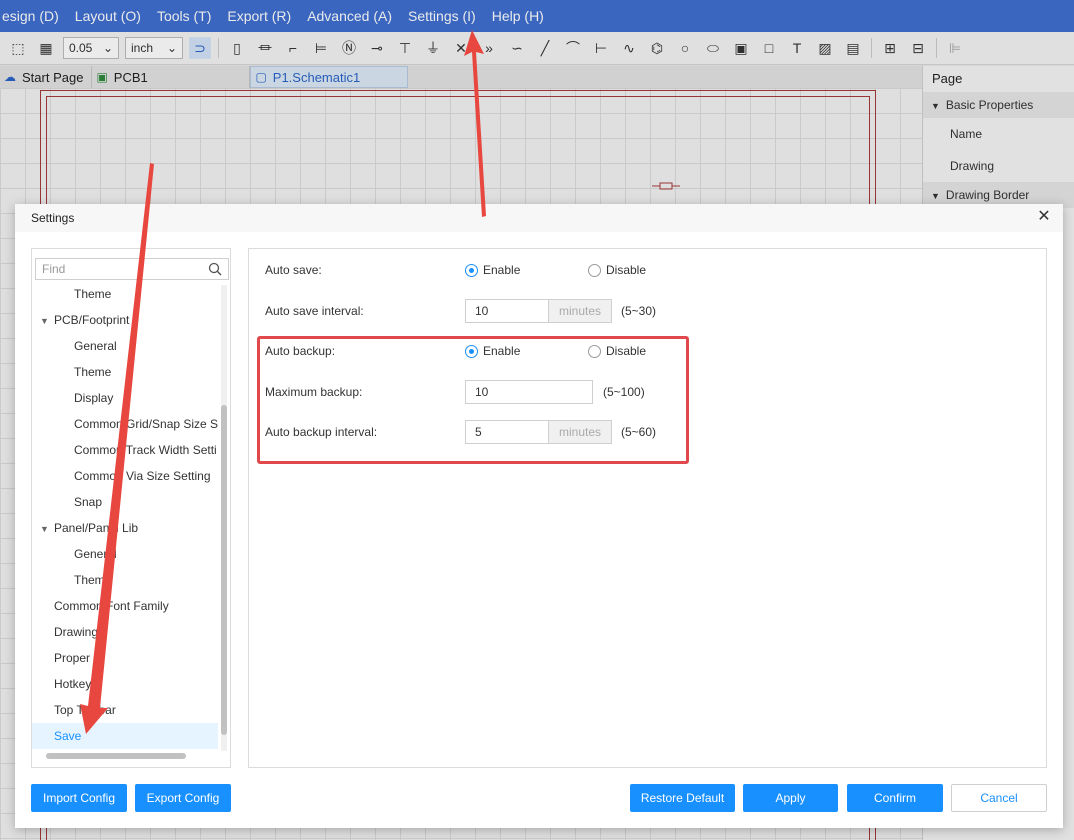 This screenshot has height=840, width=1074. Describe the element at coordinates (624, 392) in the screenshot. I see `maximum-backup-range: (5~100)` at that location.